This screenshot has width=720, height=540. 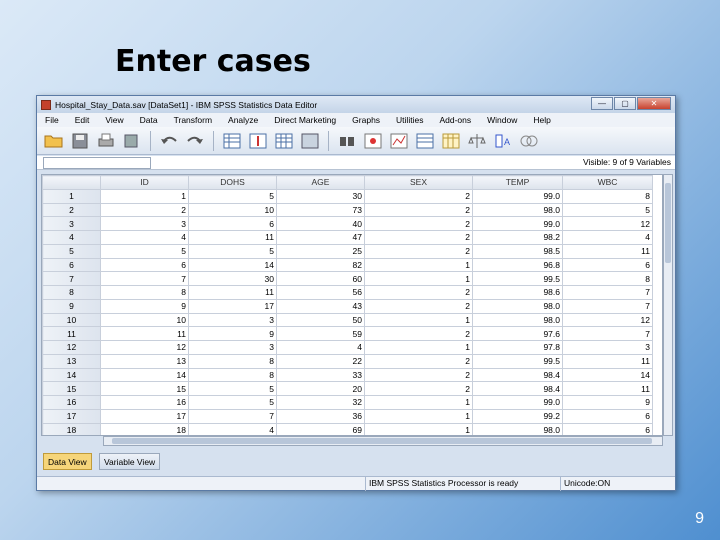 I want to click on data-cell: 6, so click(x=607, y=416).